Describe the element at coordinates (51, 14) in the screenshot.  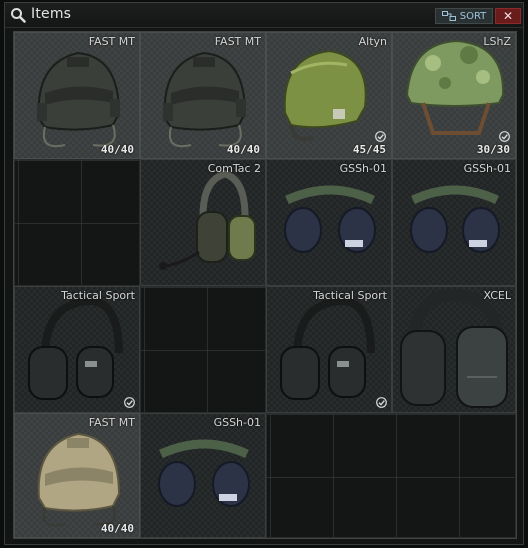
I see `window-title: Items` at that location.